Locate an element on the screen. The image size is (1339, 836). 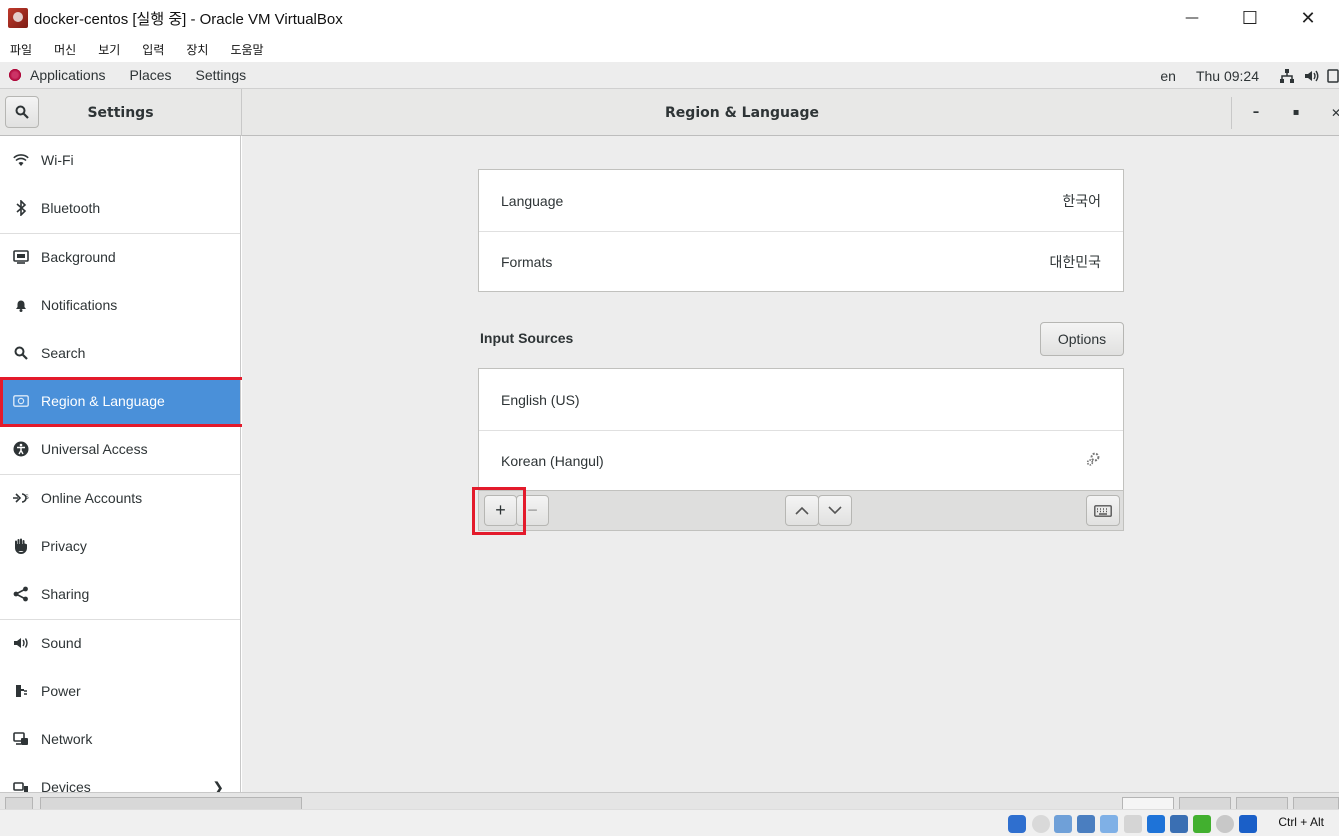
language-row: Language 한국어 is located at coordinates (801, 200).